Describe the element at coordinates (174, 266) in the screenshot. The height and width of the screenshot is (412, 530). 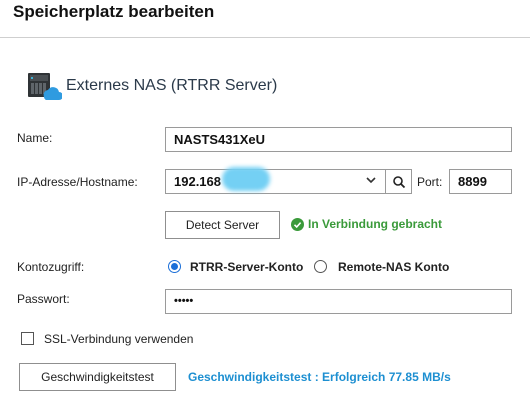
I see `radio-rtrr-server-account` at that location.